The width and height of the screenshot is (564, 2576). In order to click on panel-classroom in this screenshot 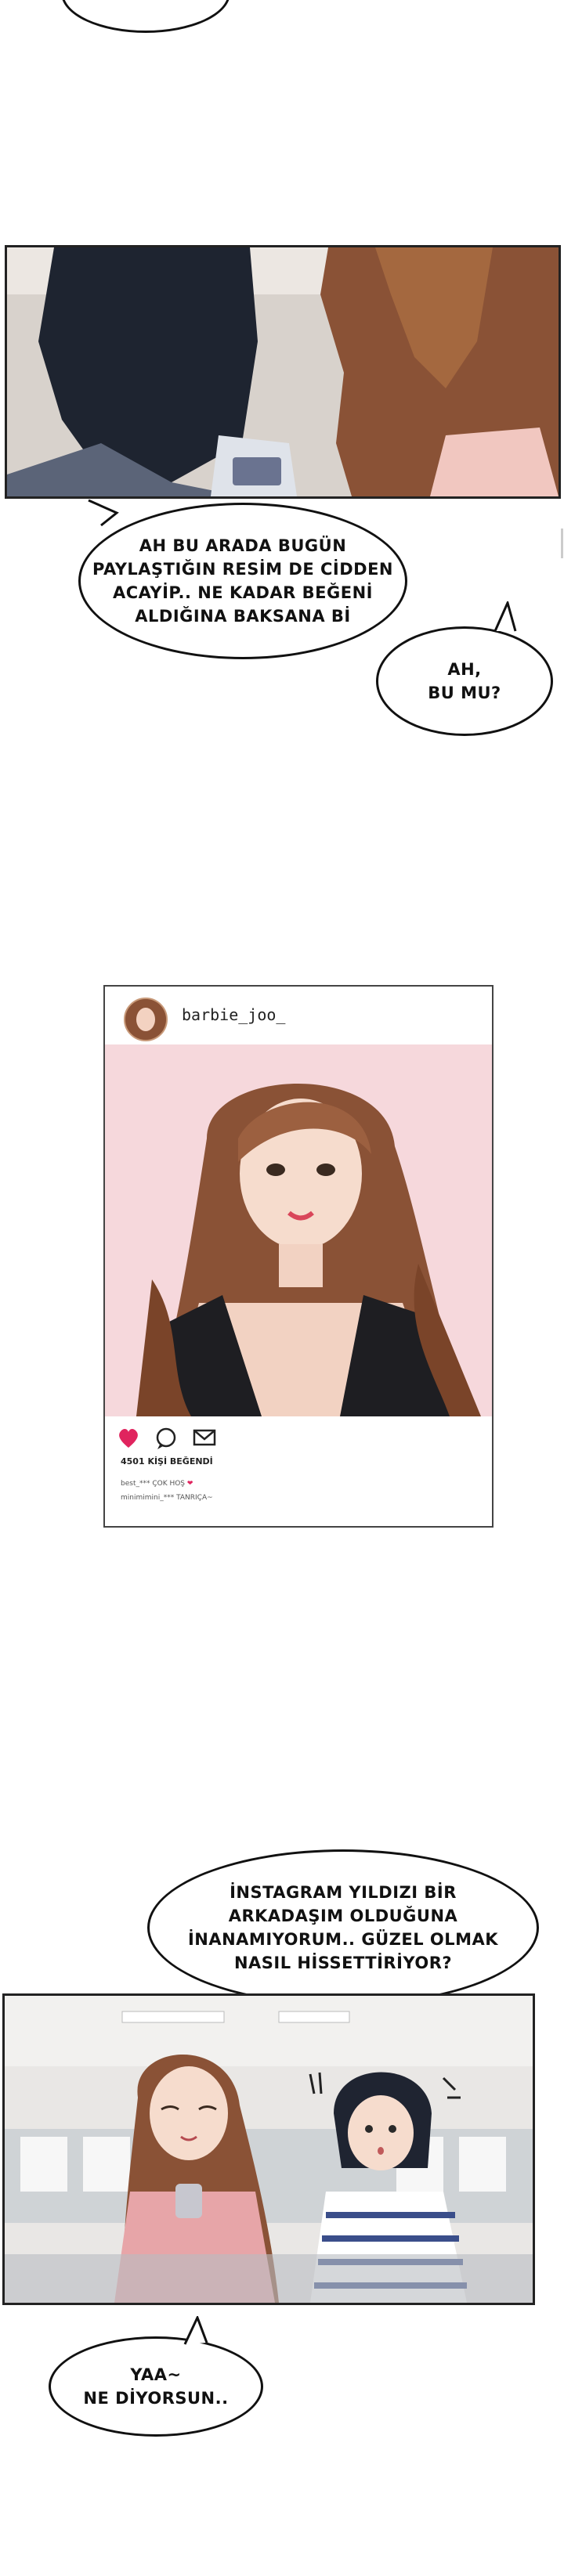, I will do `click(269, 2149)`.